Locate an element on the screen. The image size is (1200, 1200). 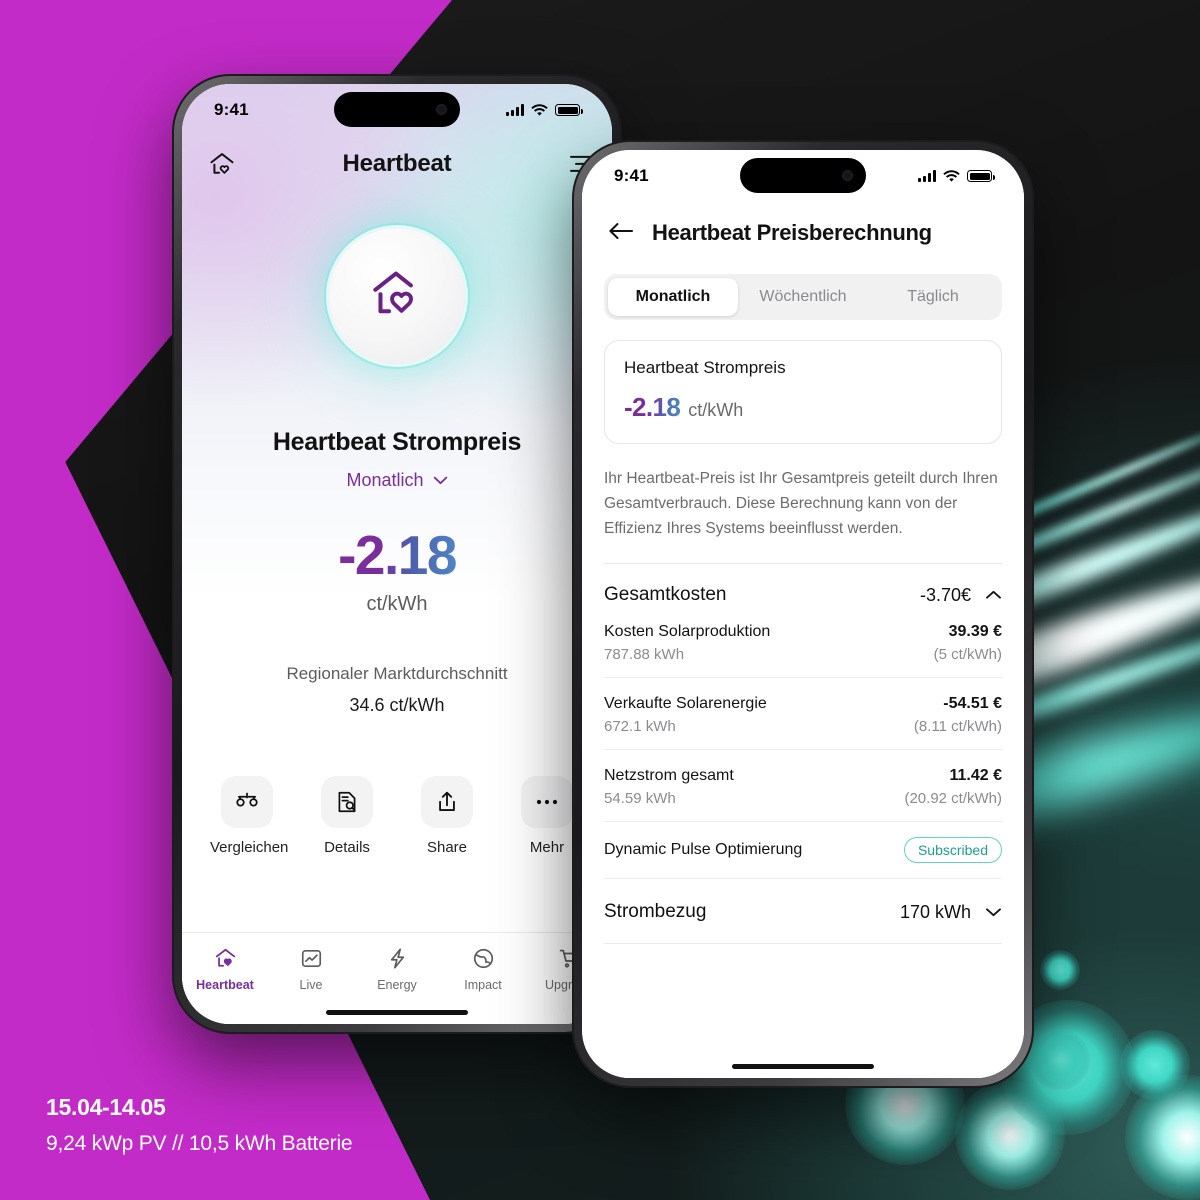
back-arrow-icon is located at coordinates (621, 230).